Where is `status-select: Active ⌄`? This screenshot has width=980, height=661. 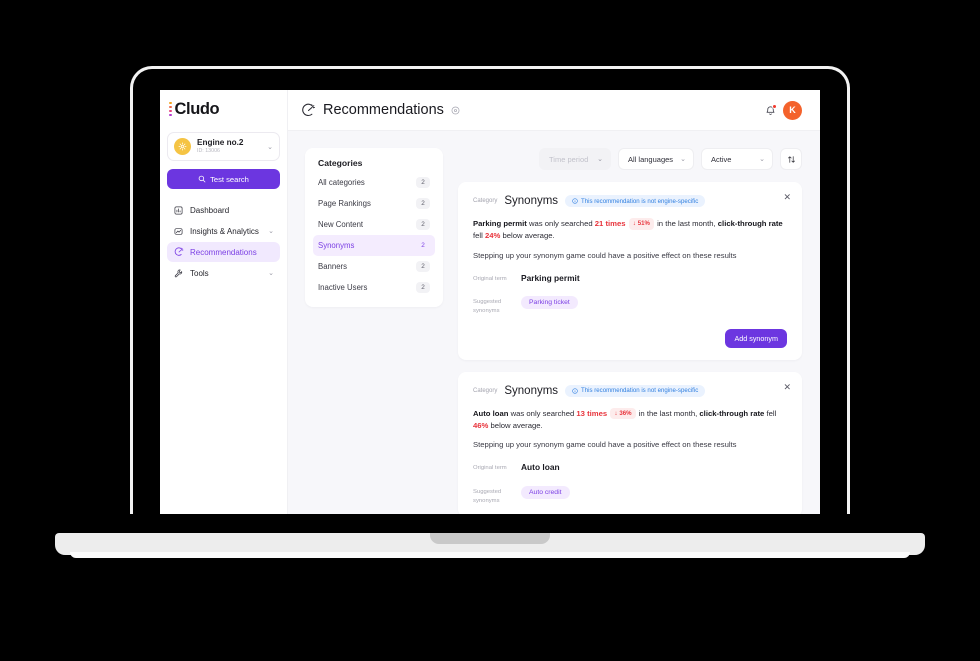
status-select: Active ⌄ is located at coordinates (737, 159).